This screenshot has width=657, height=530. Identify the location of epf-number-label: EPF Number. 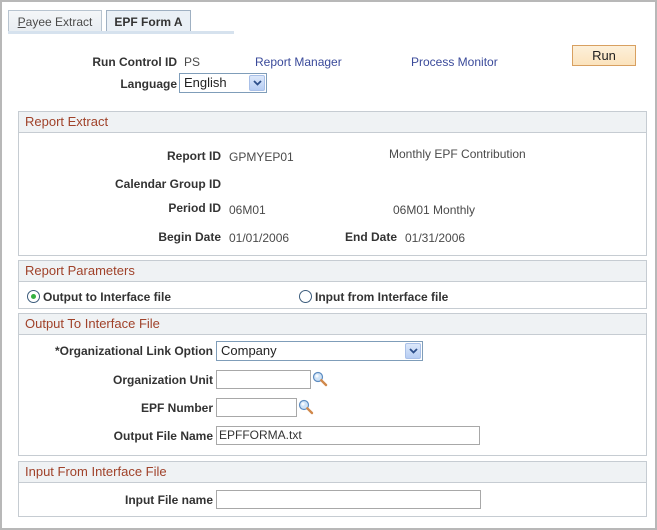
(176, 408).